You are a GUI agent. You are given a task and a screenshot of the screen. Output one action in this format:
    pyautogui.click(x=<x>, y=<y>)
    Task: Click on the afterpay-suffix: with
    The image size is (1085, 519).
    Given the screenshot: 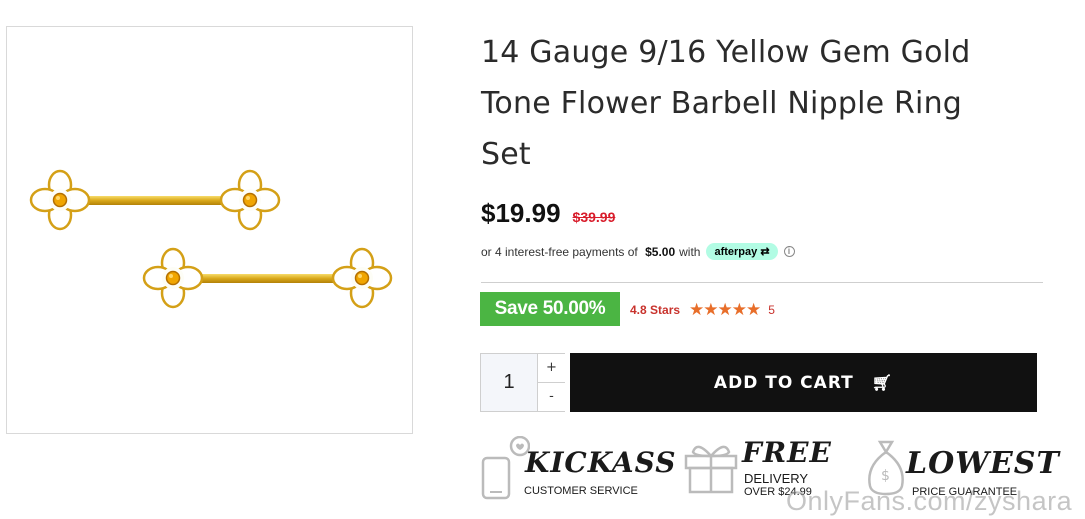 What is the action you would take?
    pyautogui.click(x=690, y=251)
    